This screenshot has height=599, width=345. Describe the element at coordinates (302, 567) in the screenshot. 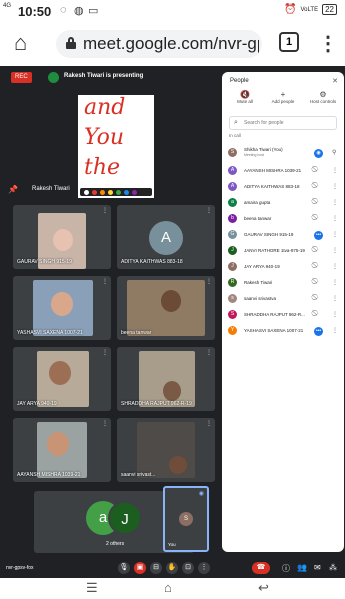

I see `people-icon: 👥` at that location.